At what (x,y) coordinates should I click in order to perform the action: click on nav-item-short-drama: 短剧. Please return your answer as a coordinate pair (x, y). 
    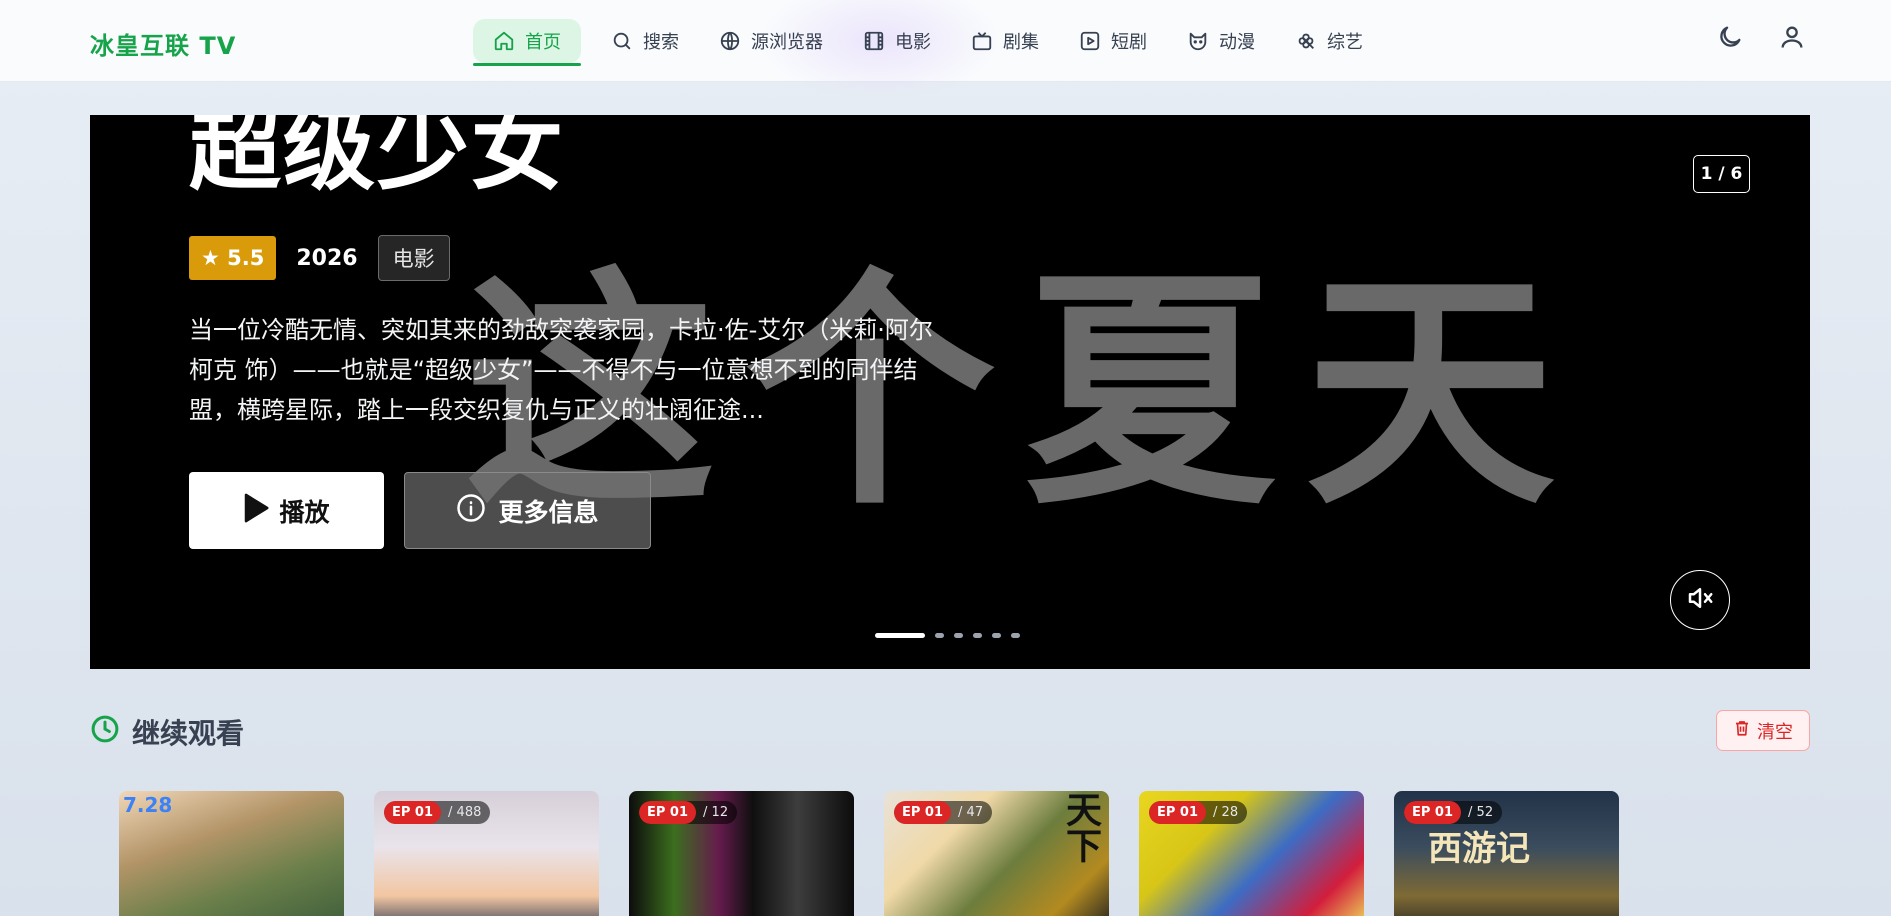
    Looking at the image, I should click on (1113, 41).